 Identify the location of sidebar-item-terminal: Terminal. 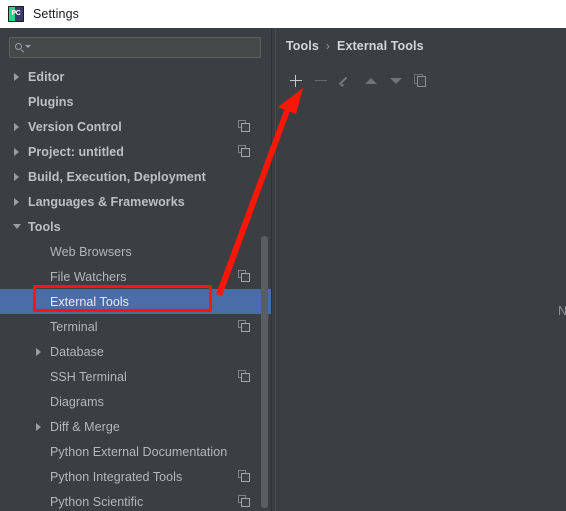
(136, 326).